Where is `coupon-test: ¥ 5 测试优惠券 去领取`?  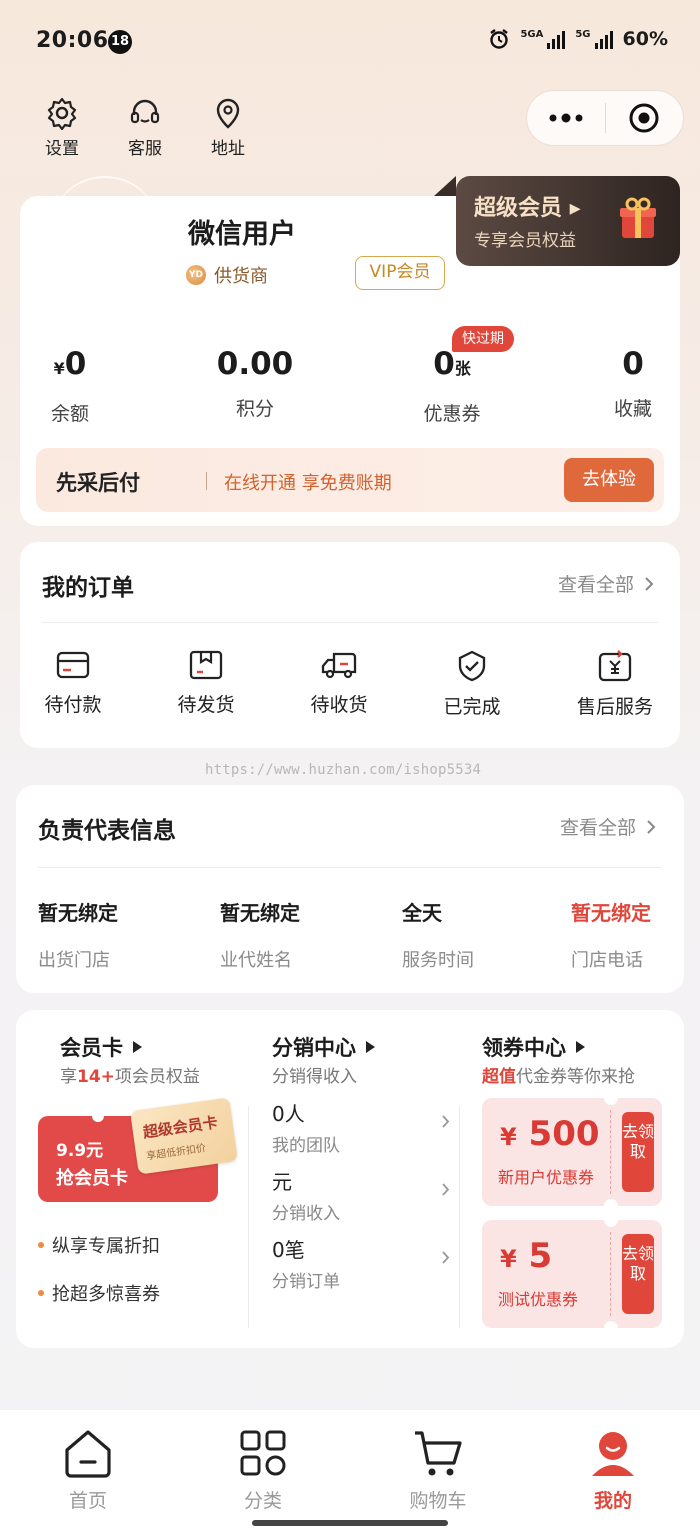 coupon-test: ¥ 5 测试优惠券 去领取 is located at coordinates (572, 1274).